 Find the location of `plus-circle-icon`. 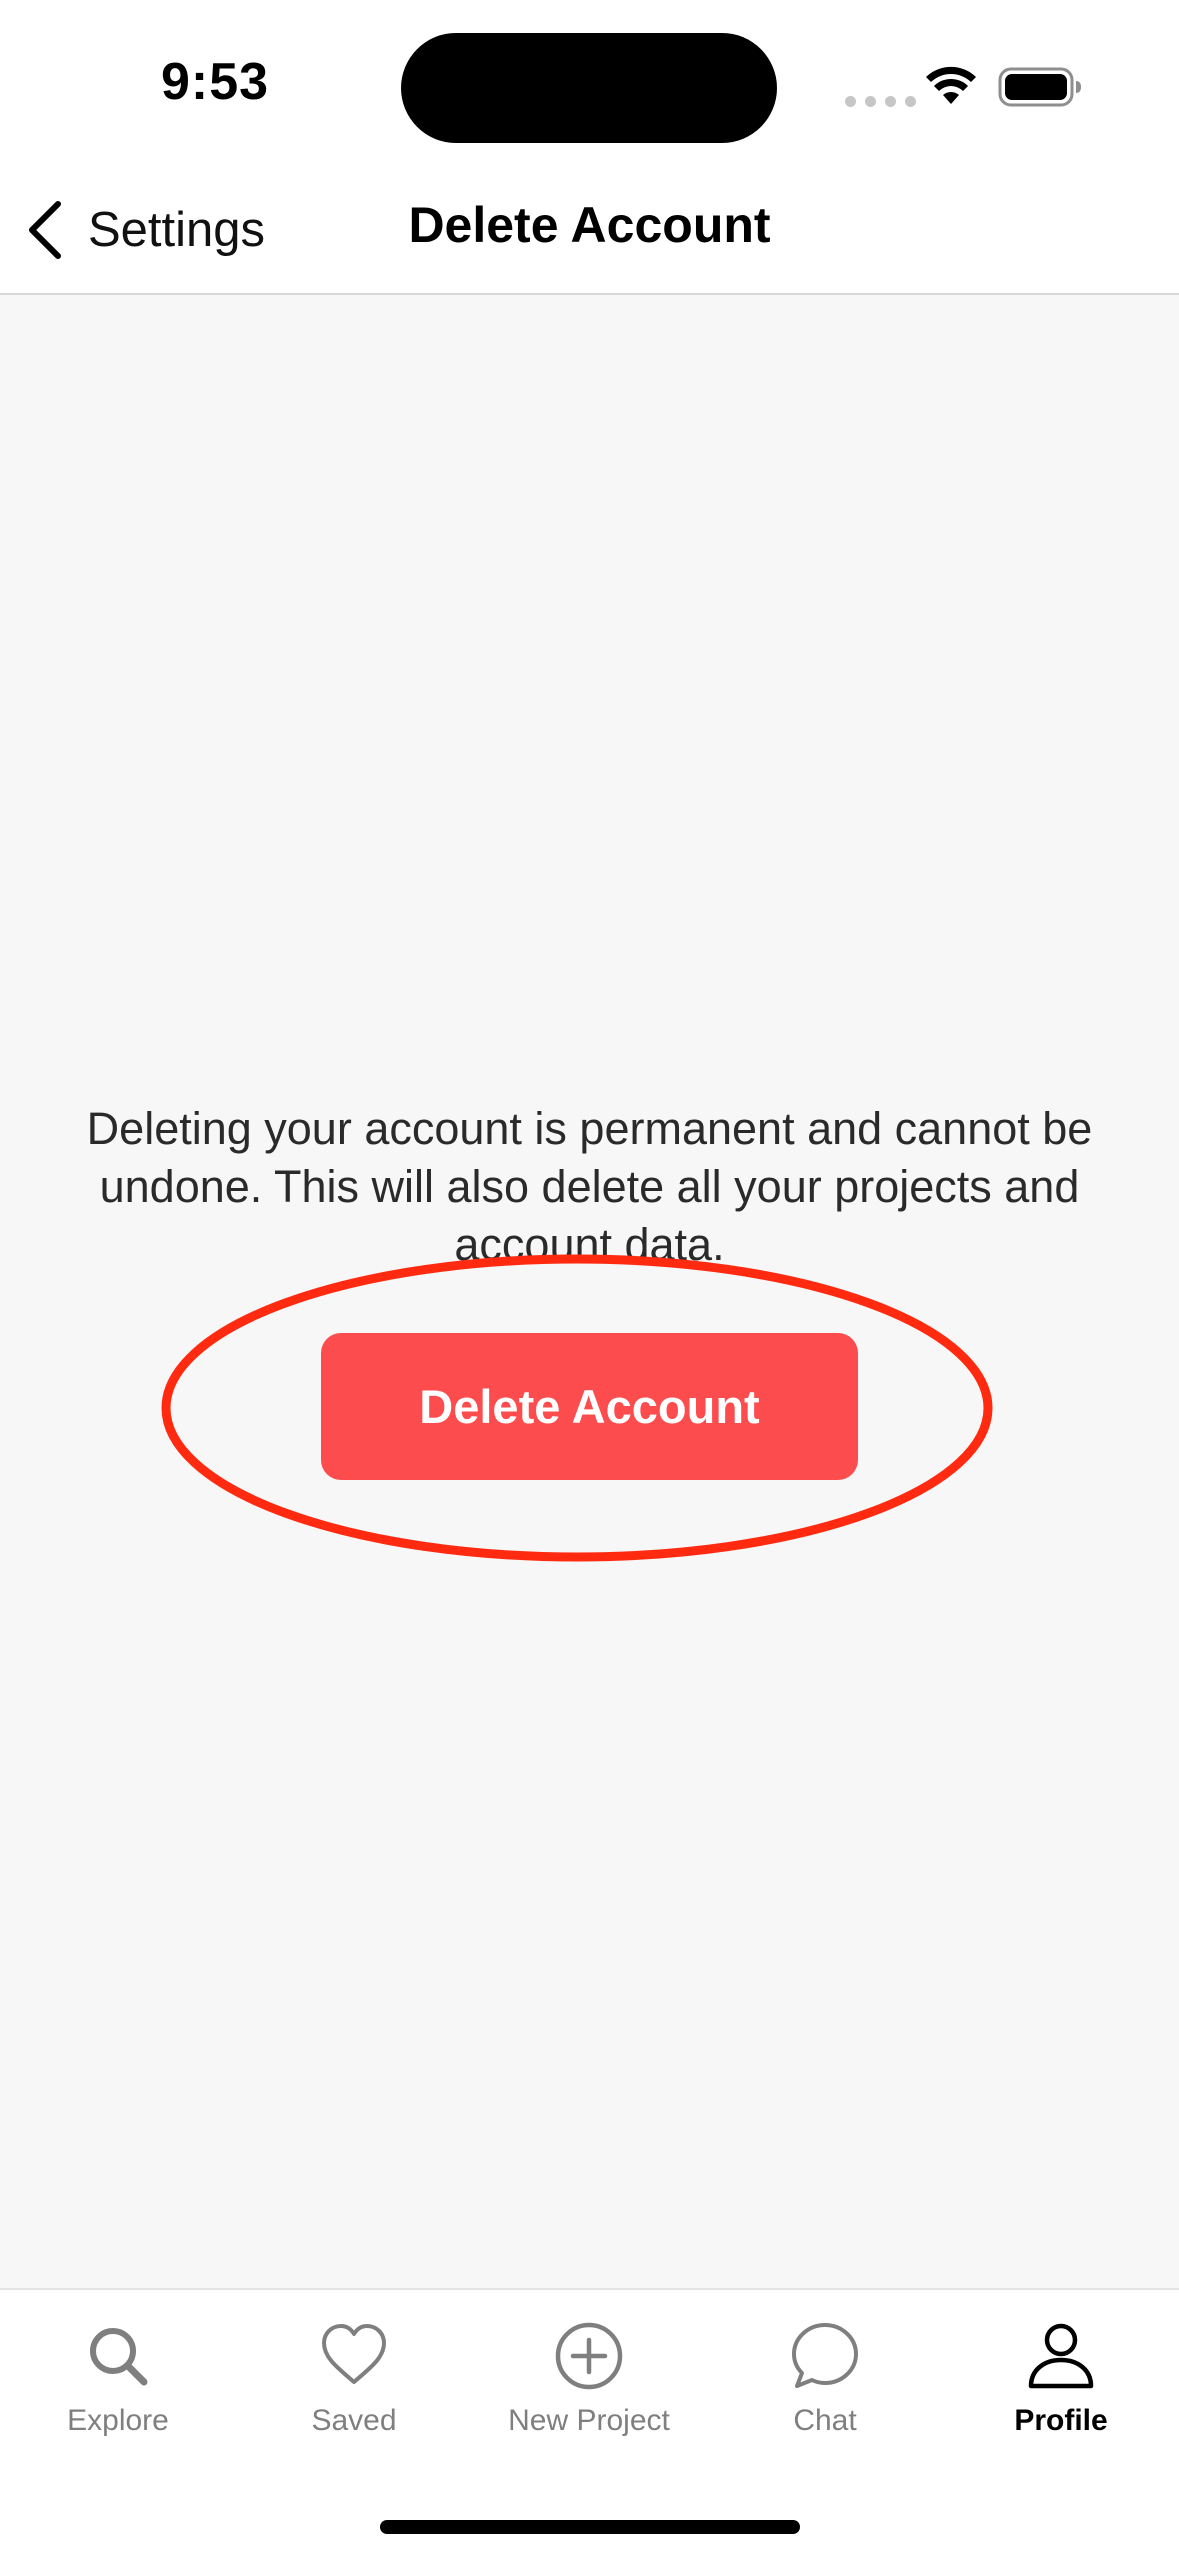

plus-circle-icon is located at coordinates (589, 2356).